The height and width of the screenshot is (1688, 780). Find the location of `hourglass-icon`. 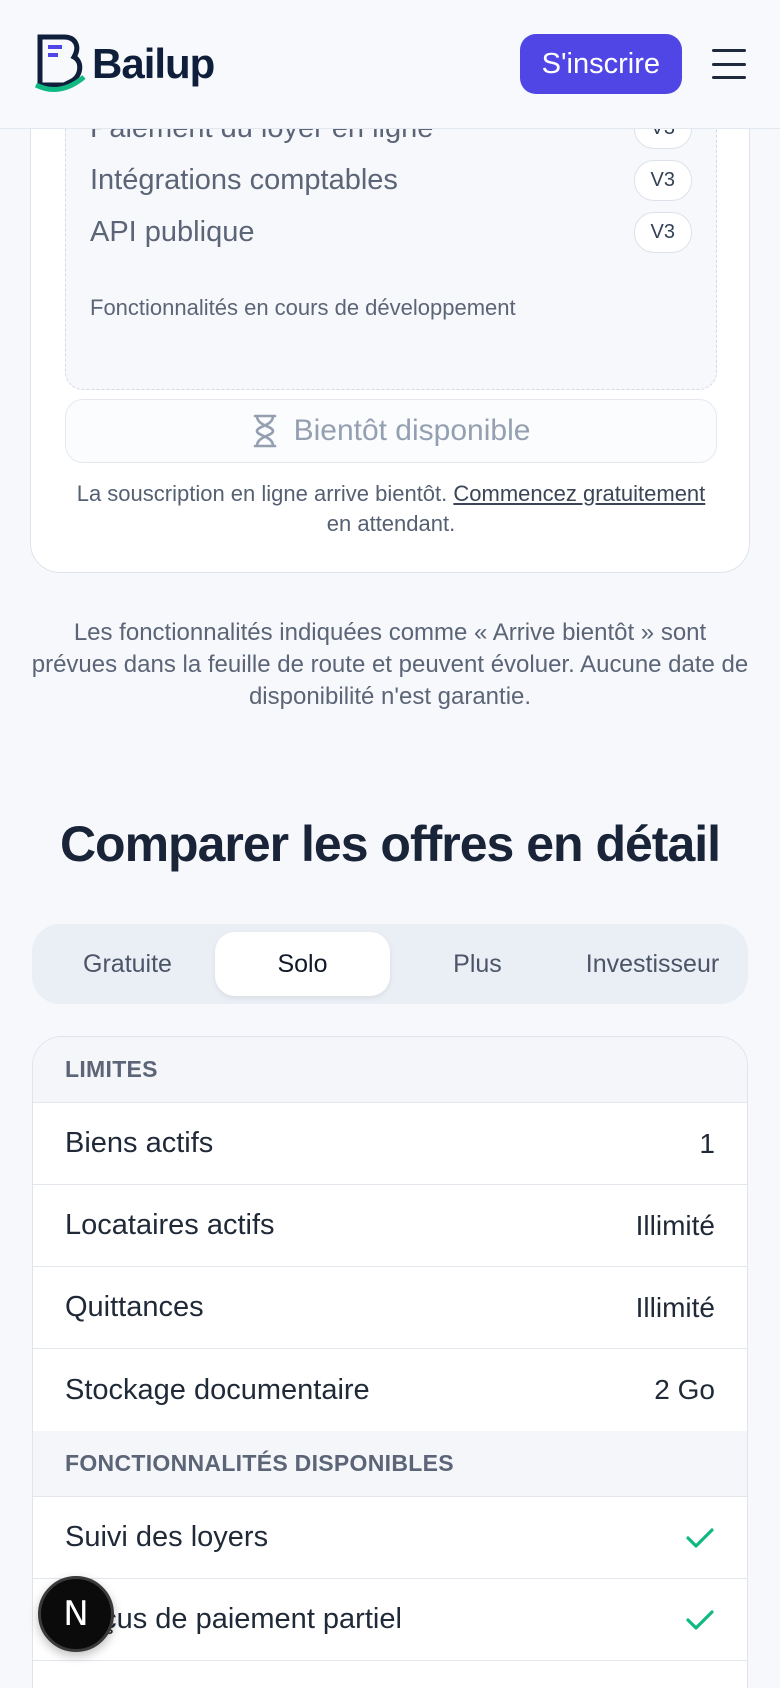

hourglass-icon is located at coordinates (264, 431).